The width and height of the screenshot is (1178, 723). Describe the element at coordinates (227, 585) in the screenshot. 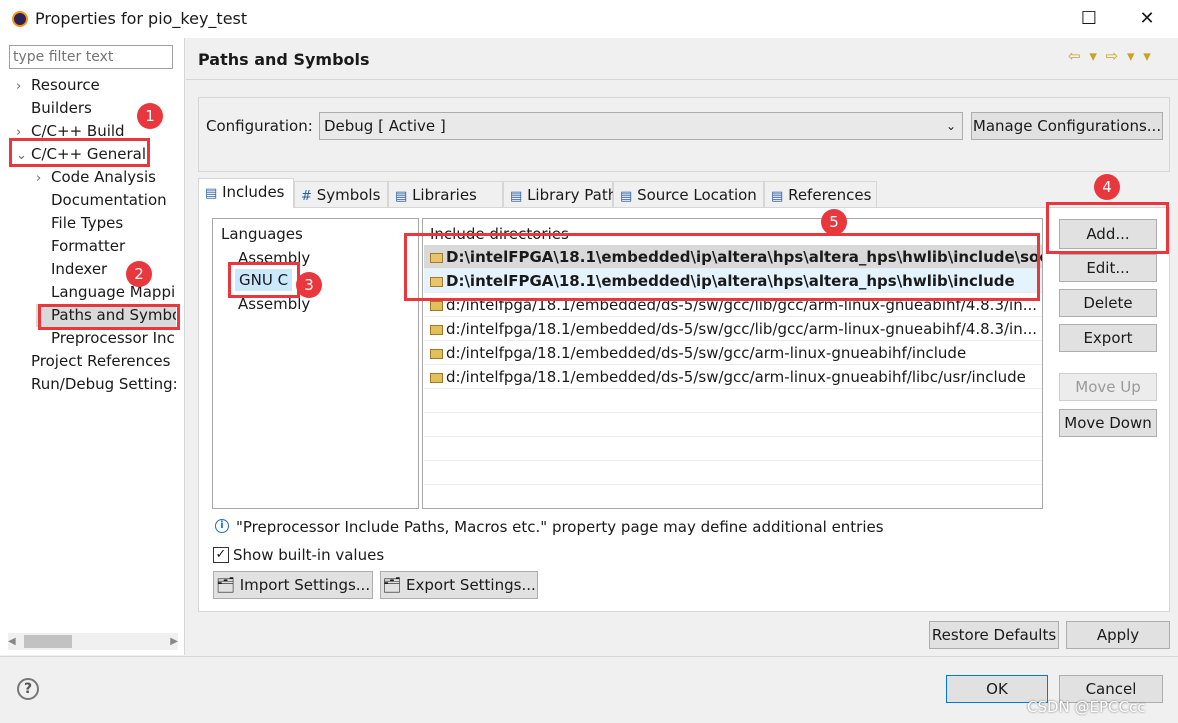

I see `import-icon: 🗂` at that location.